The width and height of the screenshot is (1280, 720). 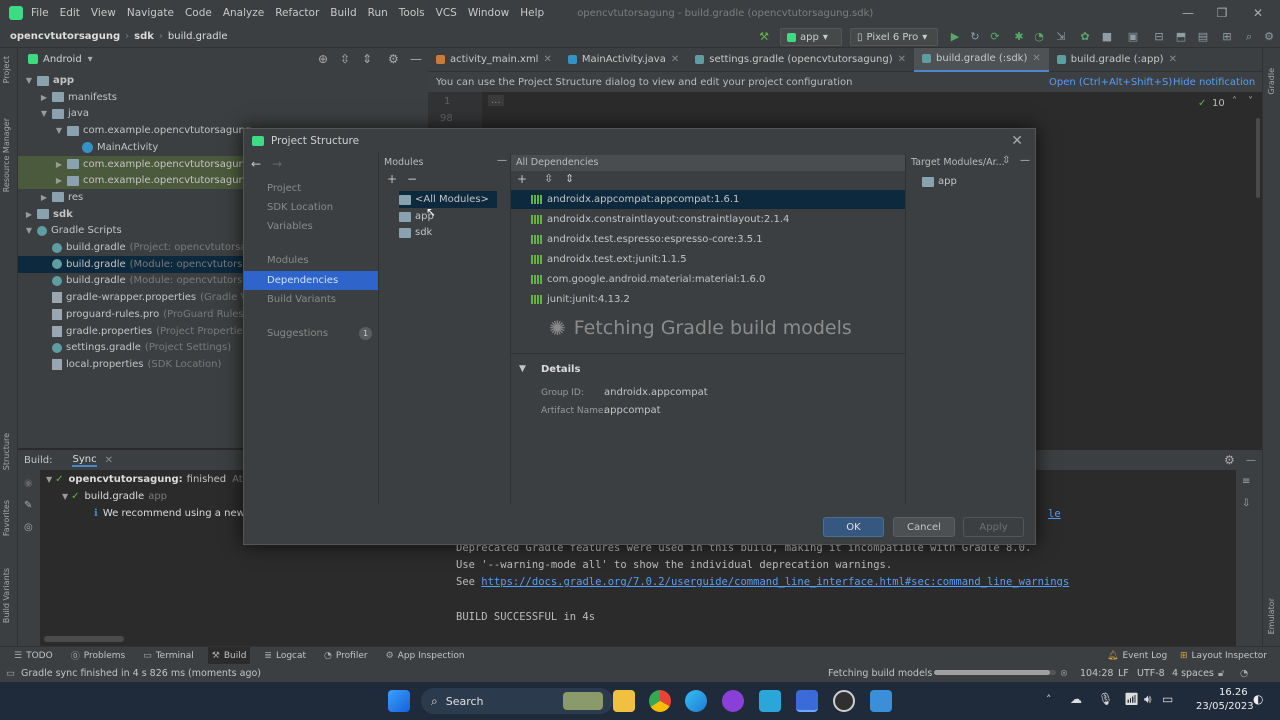 I want to click on editor-tab: settings.gradle (opencvtutorsagung) ✕, so click(x=800, y=60).